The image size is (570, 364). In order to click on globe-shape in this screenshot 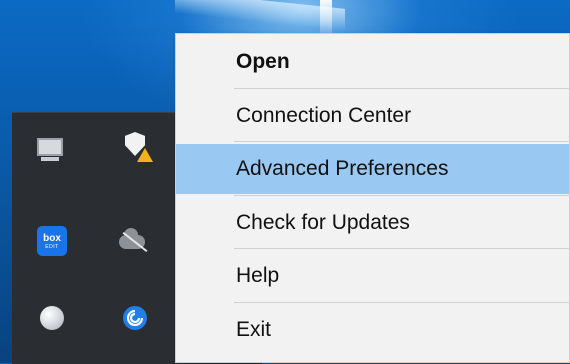, I will do `click(52, 318)`.